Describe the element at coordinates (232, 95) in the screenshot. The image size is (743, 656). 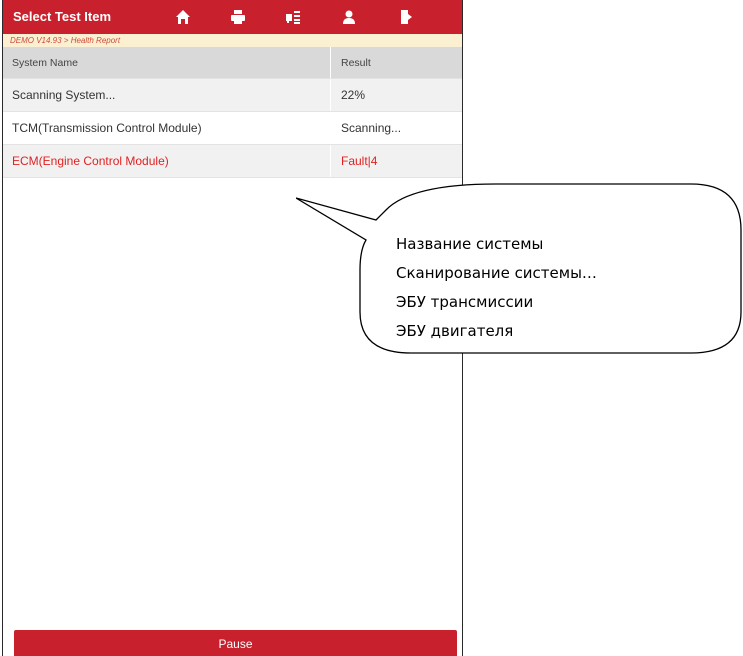
I see `table-row: Scanning System... 22%` at that location.